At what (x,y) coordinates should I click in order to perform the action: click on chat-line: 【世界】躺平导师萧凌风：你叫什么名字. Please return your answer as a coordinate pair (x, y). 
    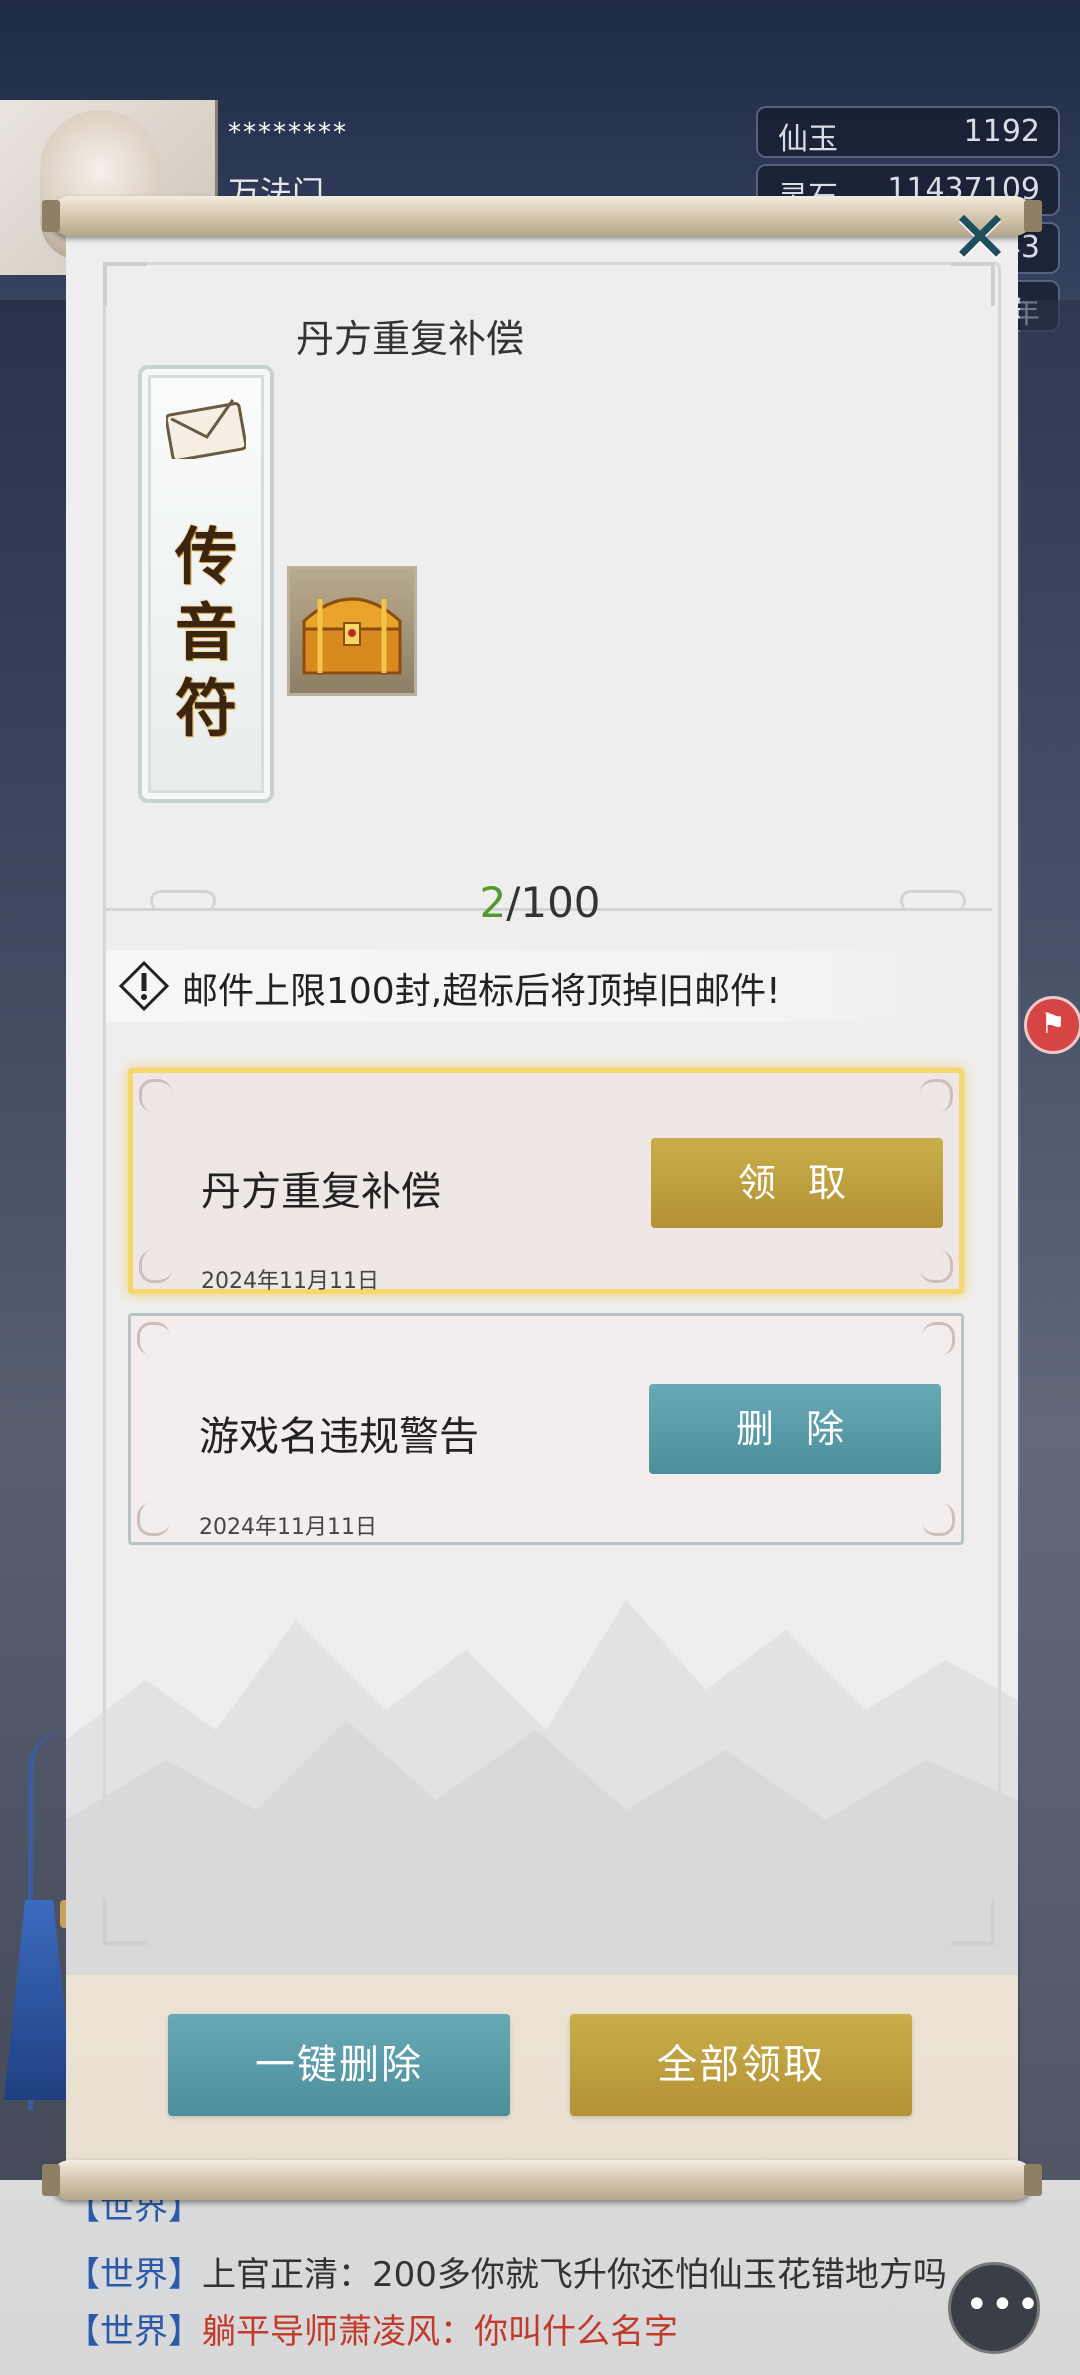
    Looking at the image, I should click on (372, 2328).